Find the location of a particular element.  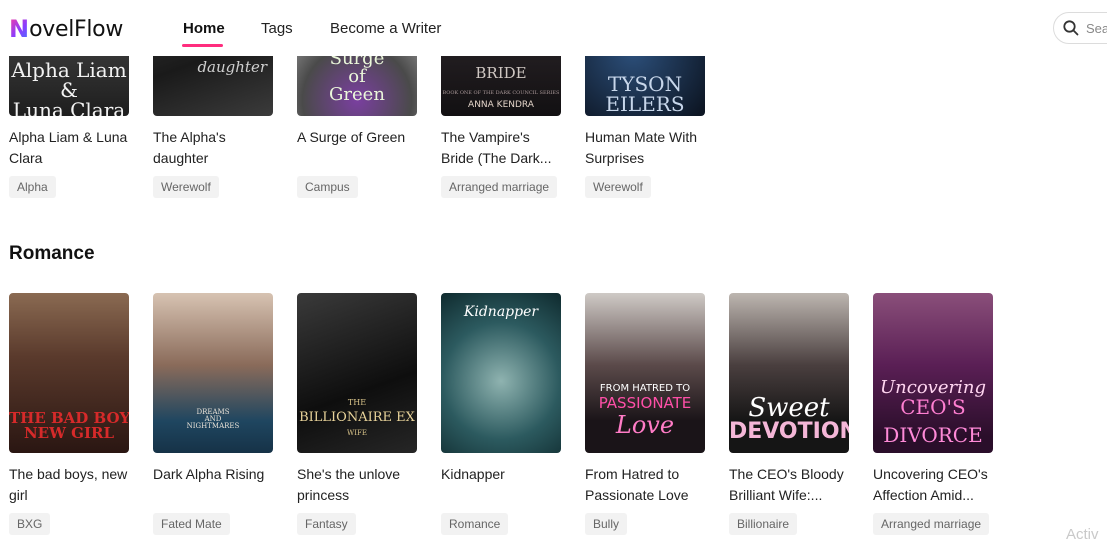

book-tag: Campus is located at coordinates (327, 187).